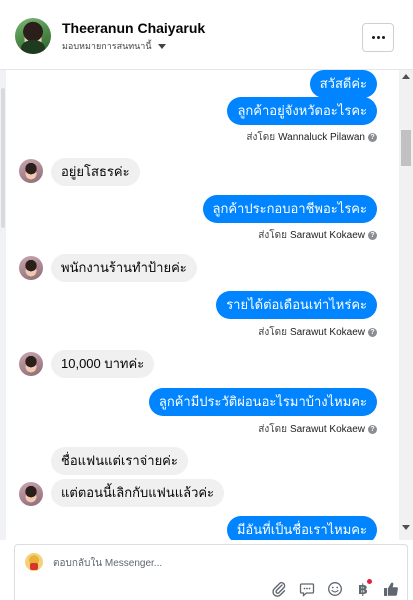  Describe the element at coordinates (3, 305) in the screenshot. I see `left-scrollbar` at that location.